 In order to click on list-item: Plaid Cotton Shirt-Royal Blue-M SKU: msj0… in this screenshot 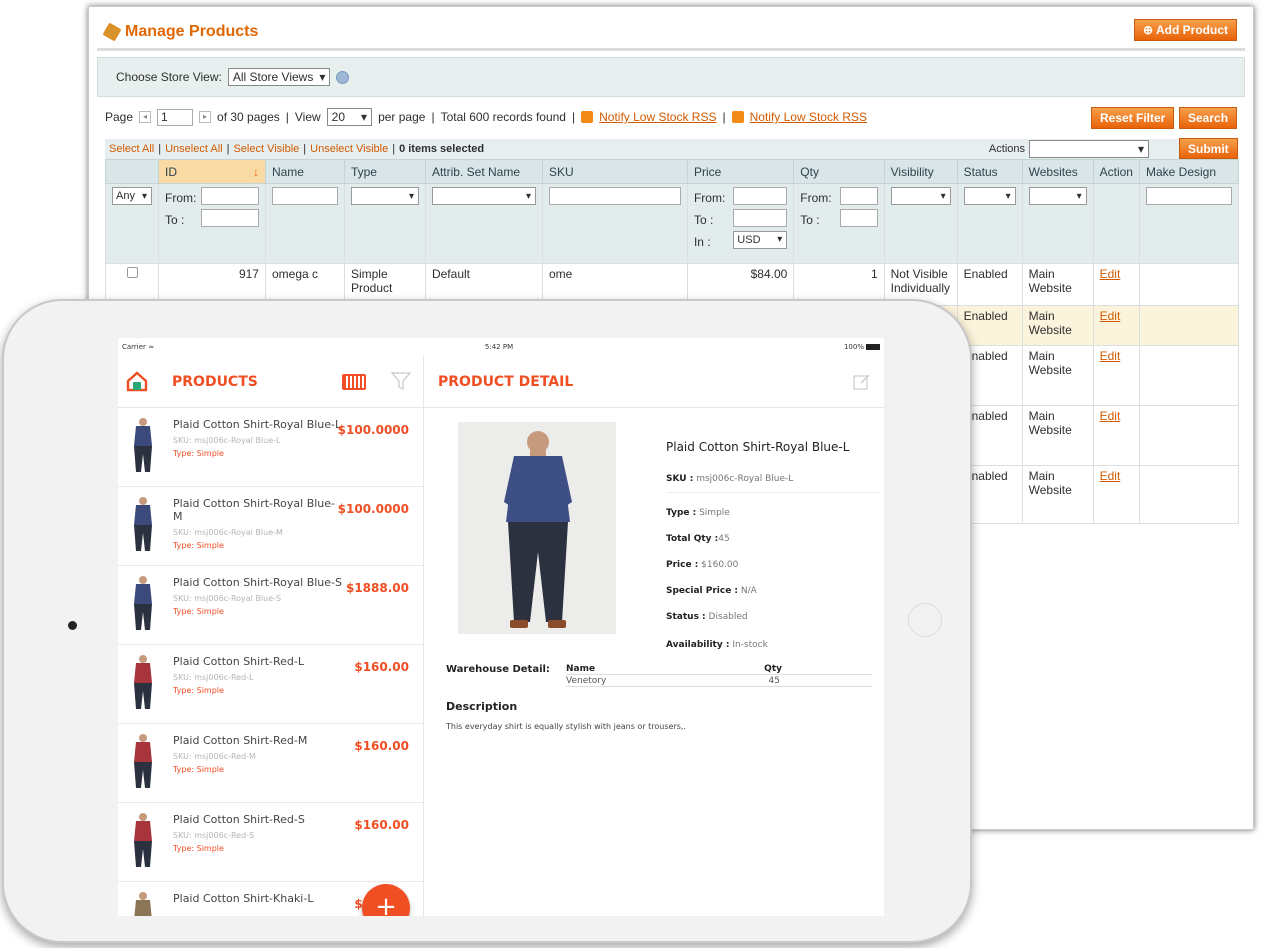, I will do `click(270, 526)`.